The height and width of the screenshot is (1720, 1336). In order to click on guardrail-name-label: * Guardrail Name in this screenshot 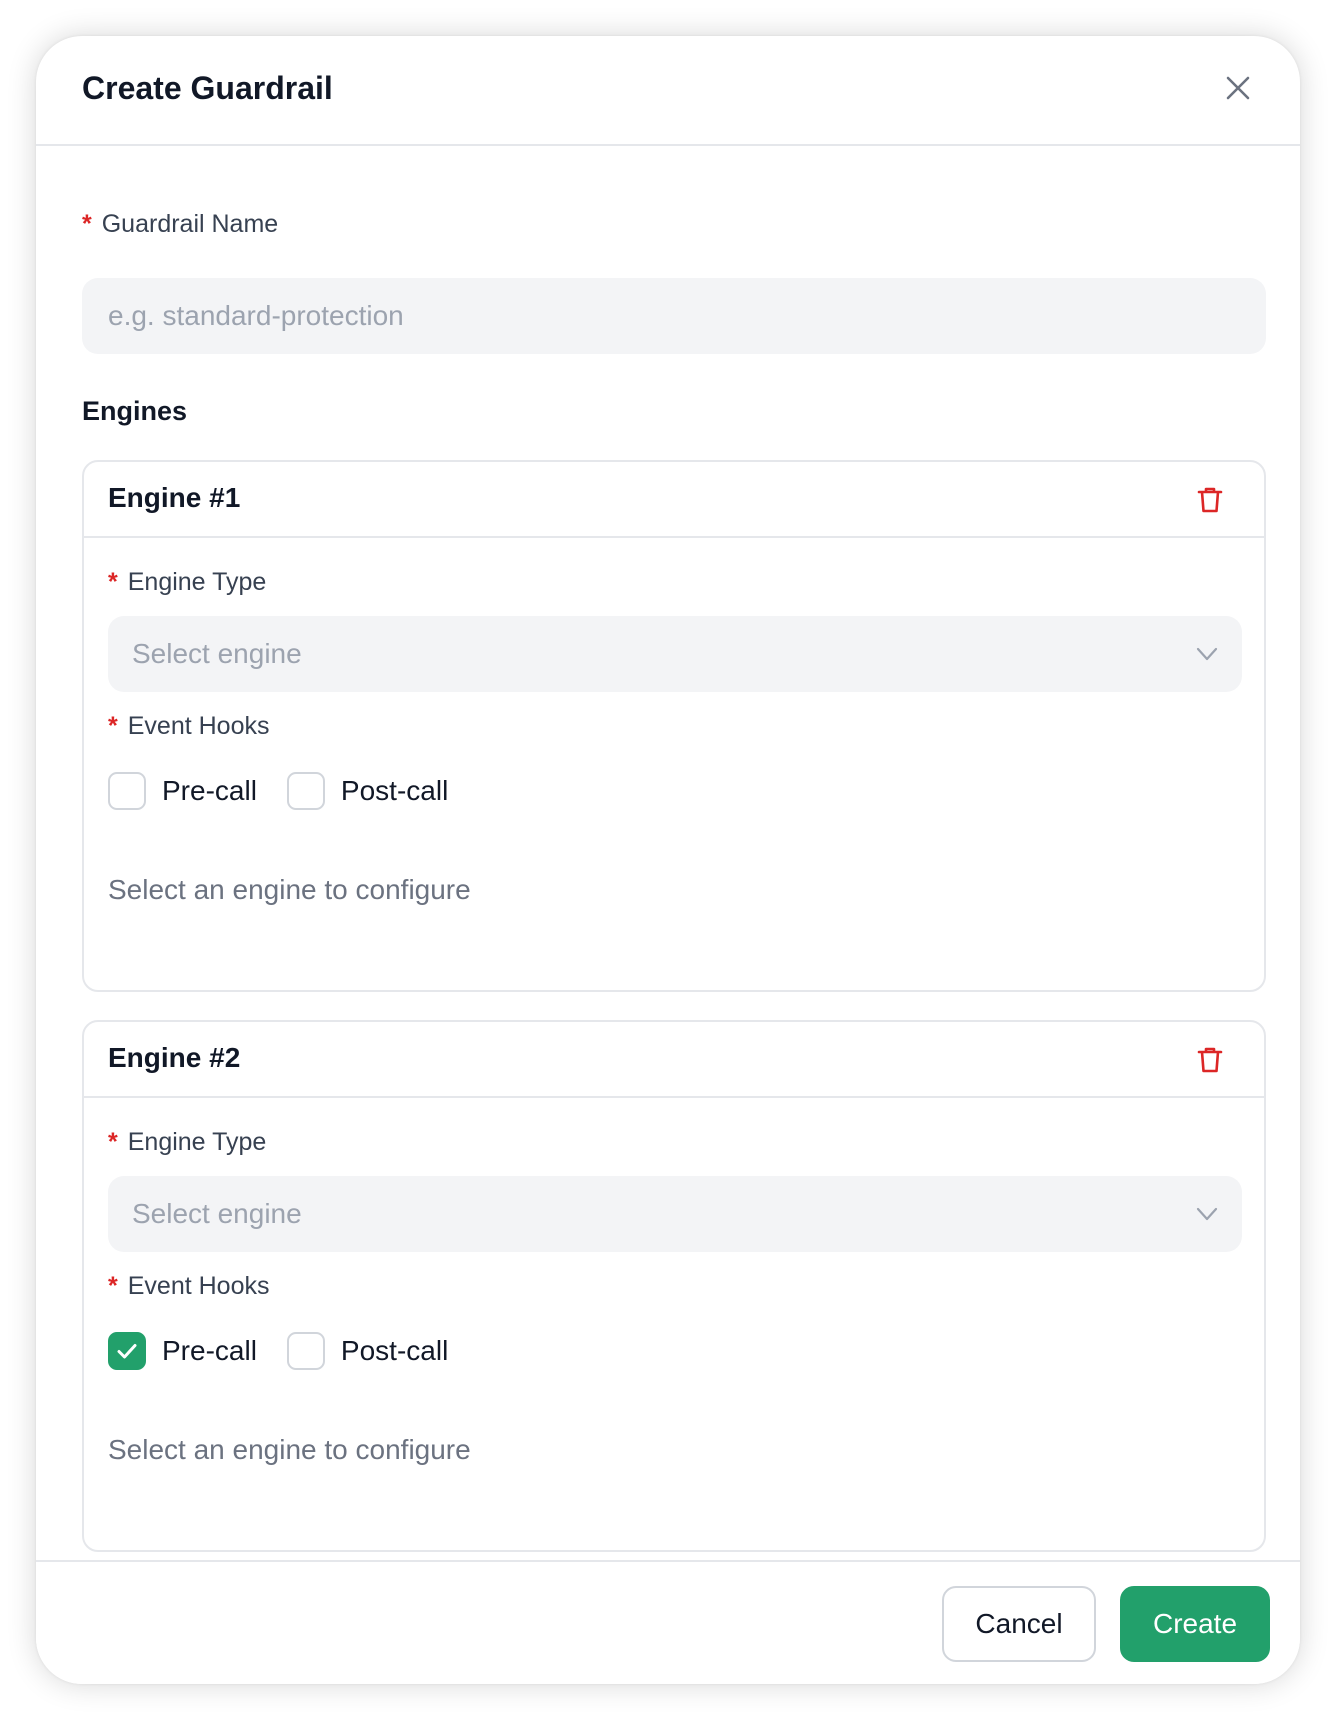, I will do `click(180, 224)`.